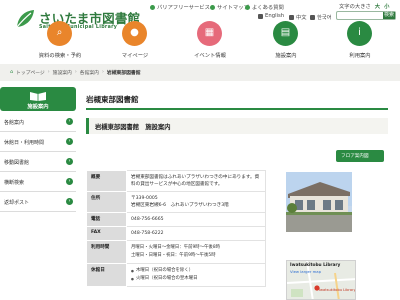 The height and width of the screenshot is (300, 400). What do you see at coordinates (89, 72) in the screenshot?
I see `breadcrumb-branches: 各館案内` at bounding box center [89, 72].